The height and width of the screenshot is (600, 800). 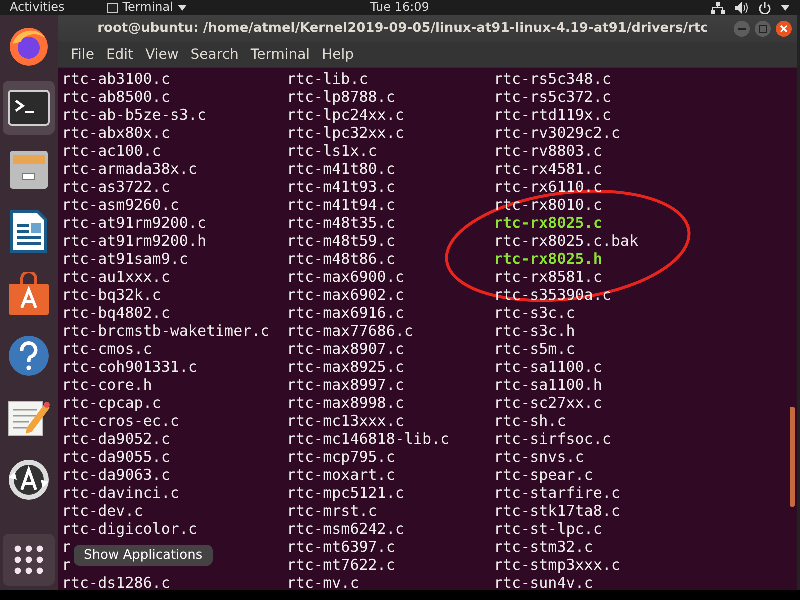 What do you see at coordinates (345, 277) in the screenshot?
I see `file-name: rtc-max6900.c` at bounding box center [345, 277].